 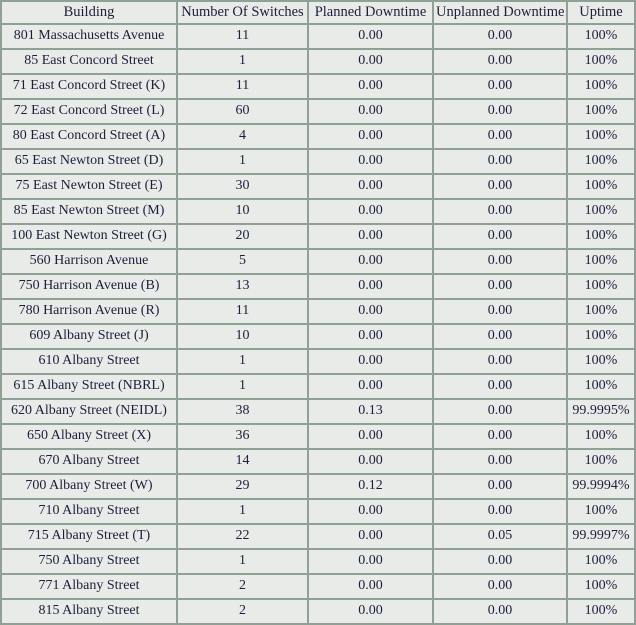 I want to click on table-row: 771 Albany Street 2 0.00 0.00 100%, so click(x=318, y=585).